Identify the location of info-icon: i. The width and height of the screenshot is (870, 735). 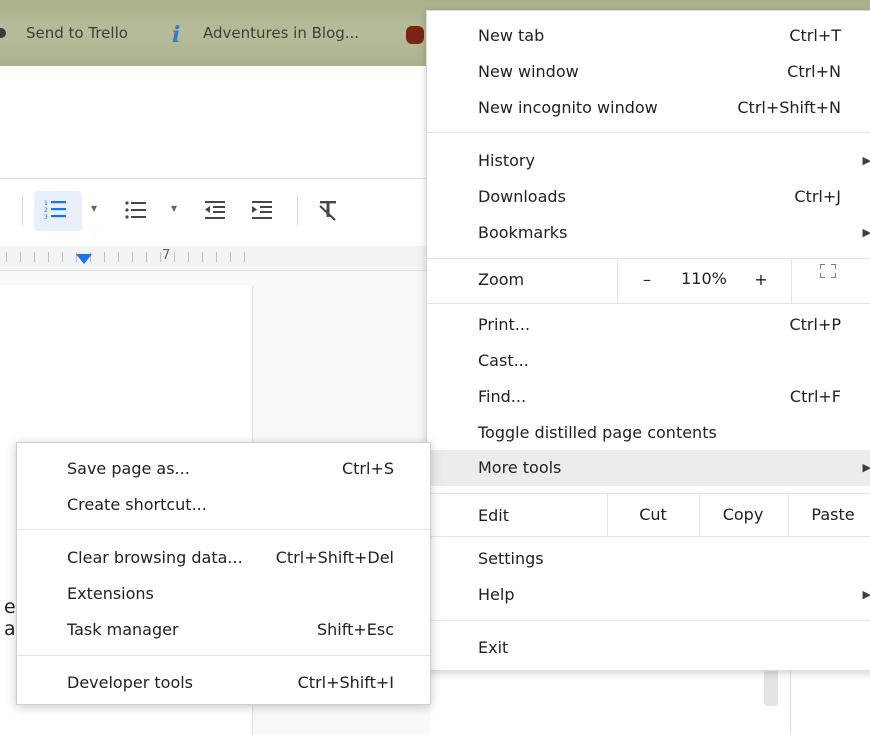
(176, 35).